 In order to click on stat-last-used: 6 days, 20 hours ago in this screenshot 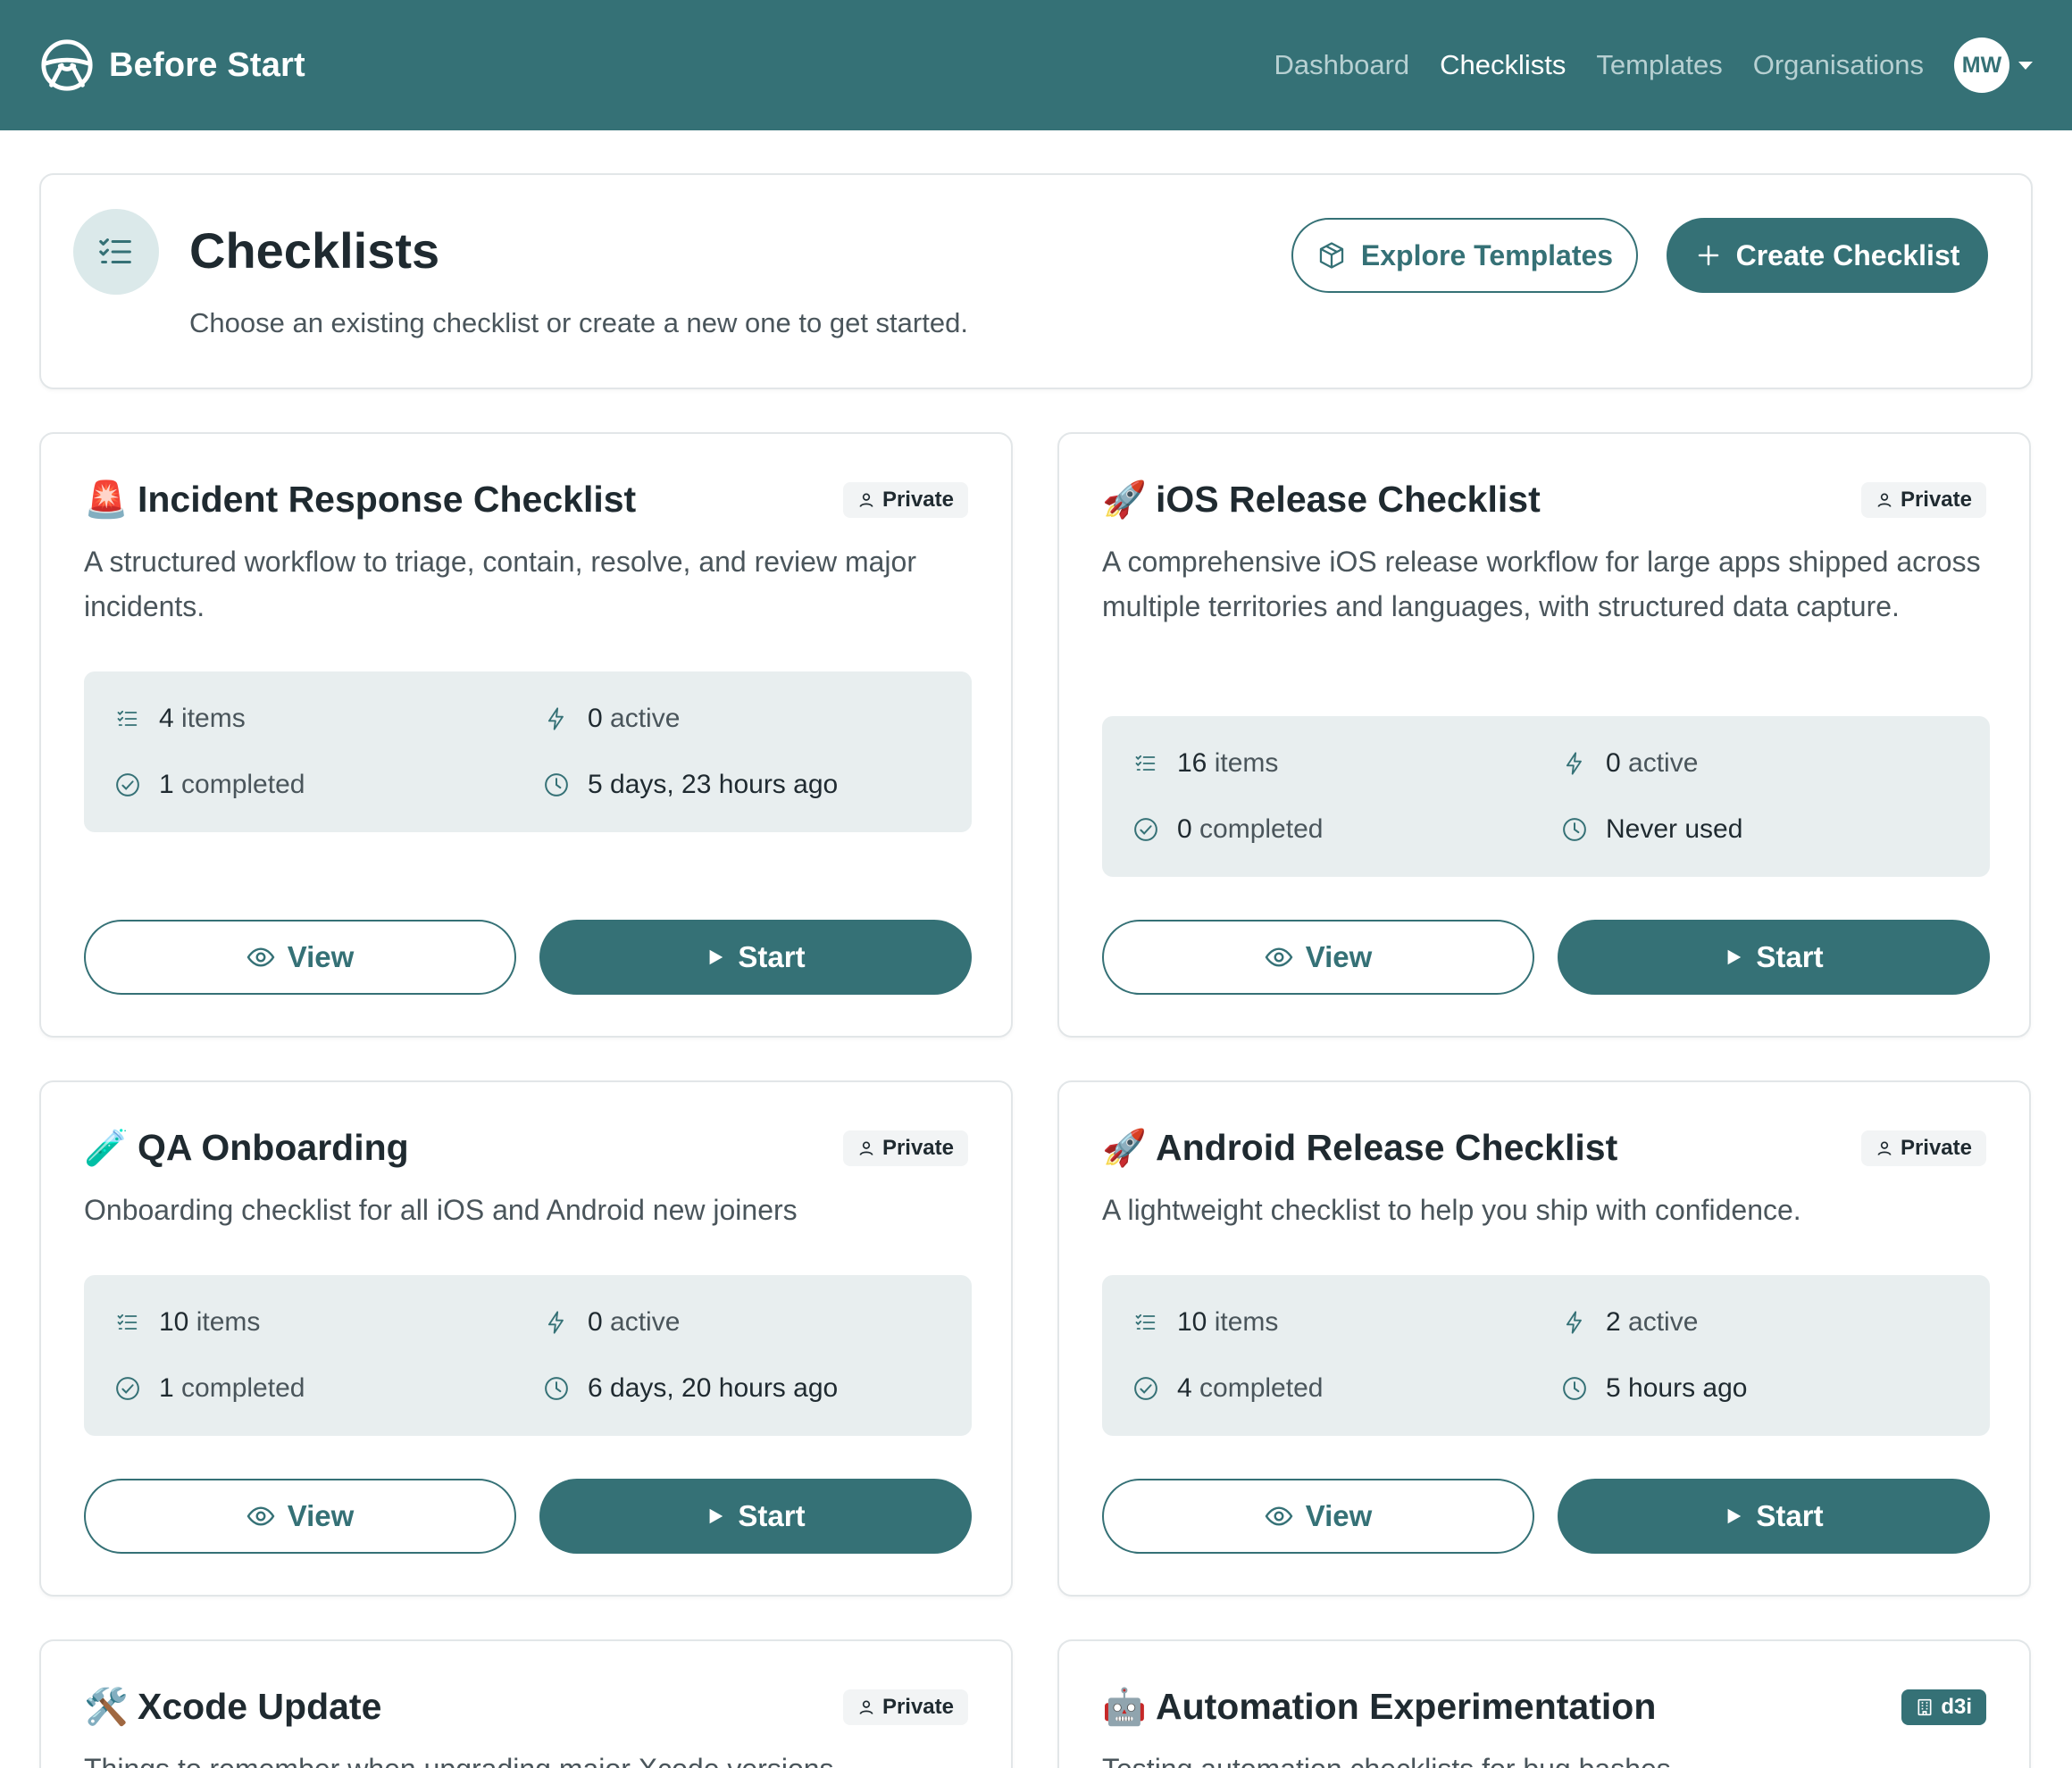, I will do `click(689, 1388)`.